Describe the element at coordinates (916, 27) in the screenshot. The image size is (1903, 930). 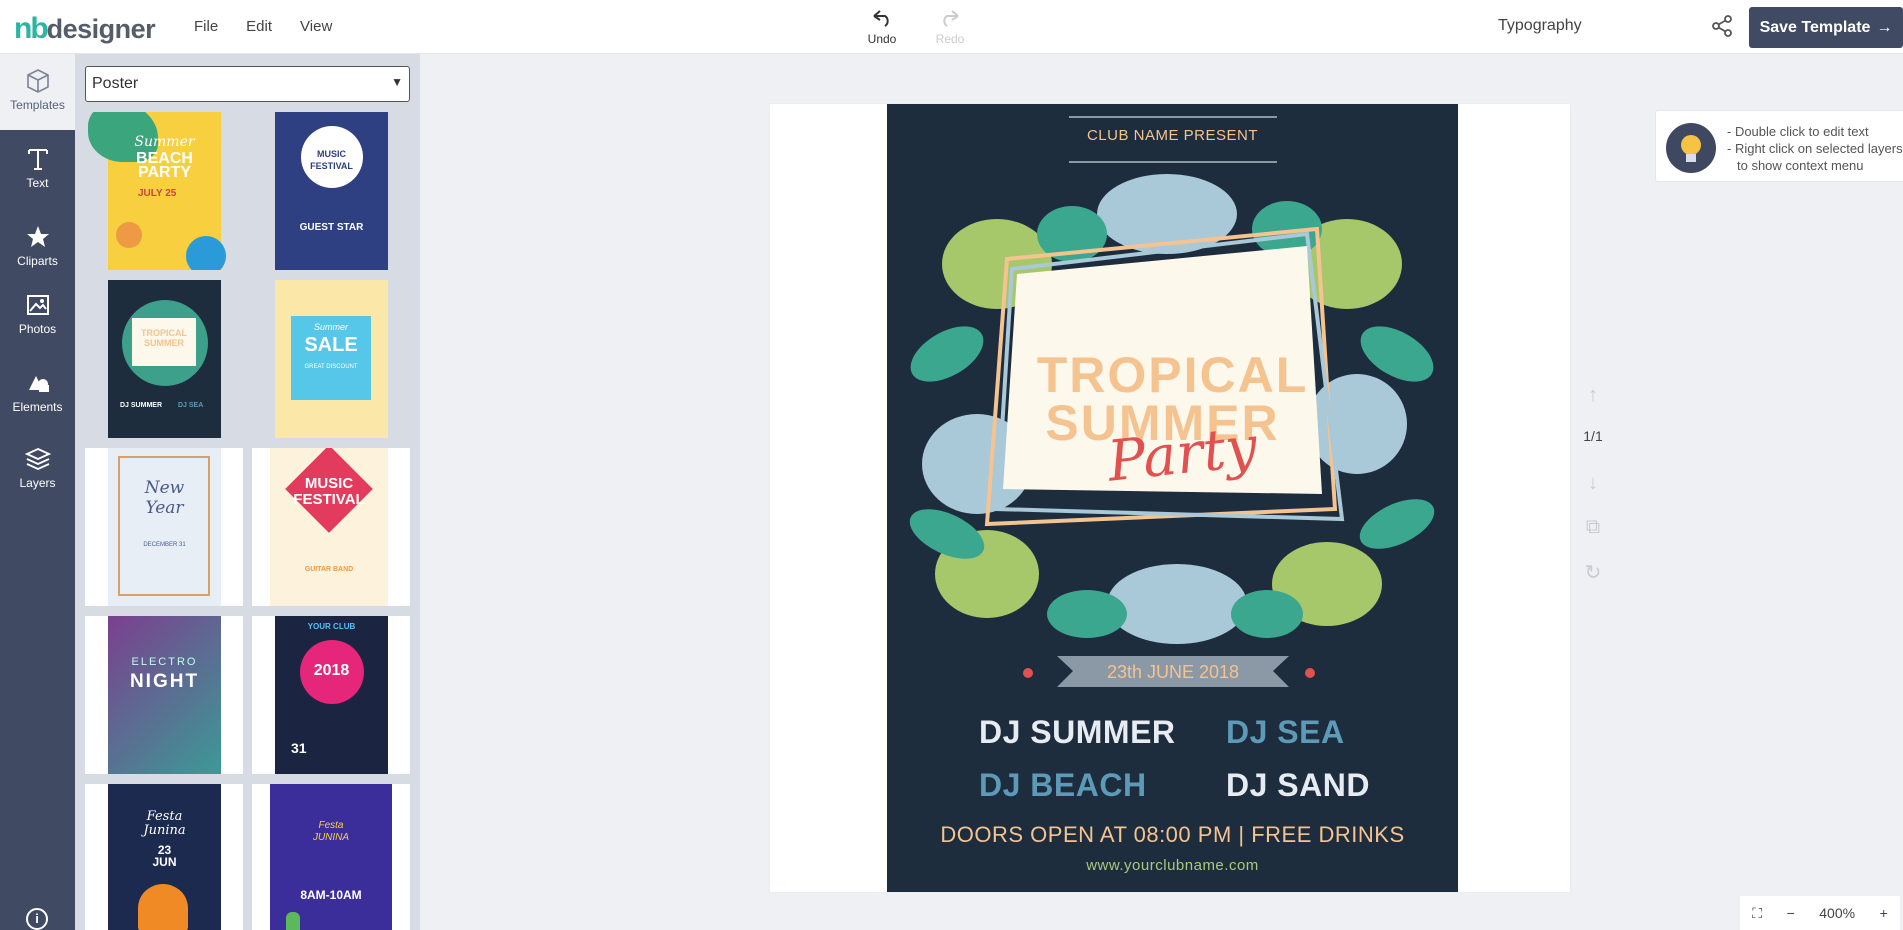
I see `undo-redo-group: Undo Redo` at that location.